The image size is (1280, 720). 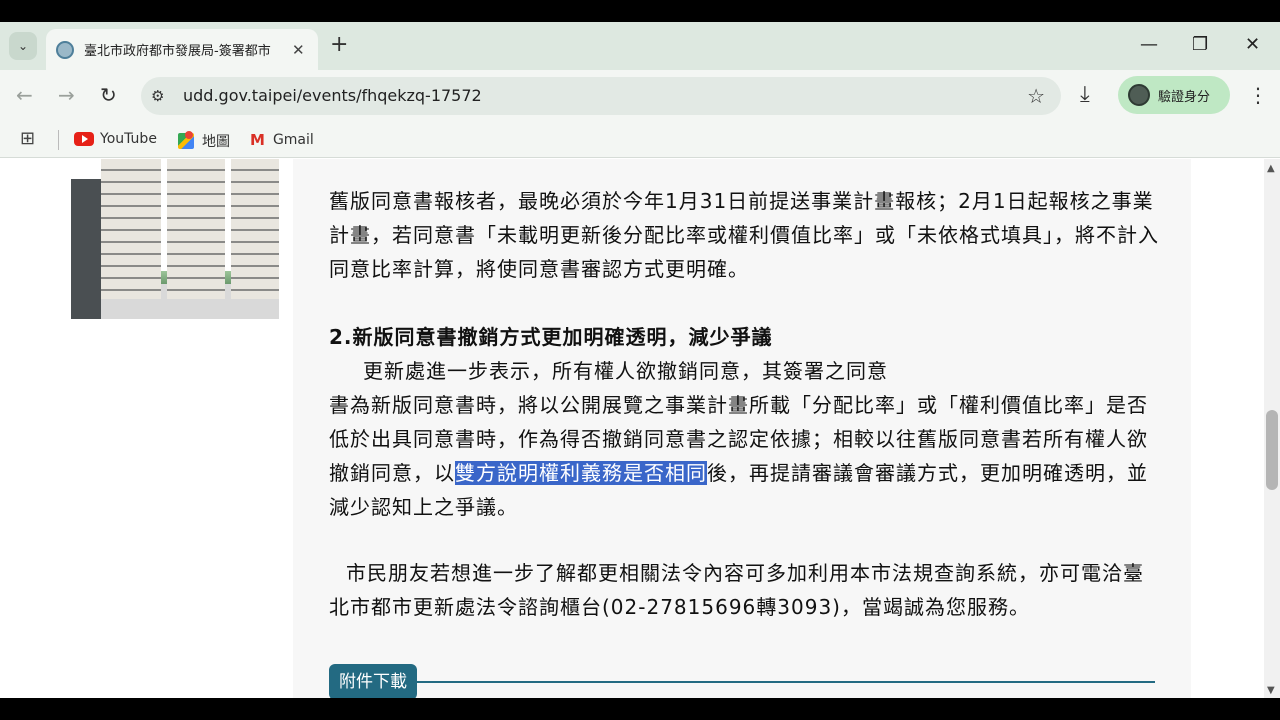 I want to click on tab-search-button: ⌄, so click(x=23, y=46).